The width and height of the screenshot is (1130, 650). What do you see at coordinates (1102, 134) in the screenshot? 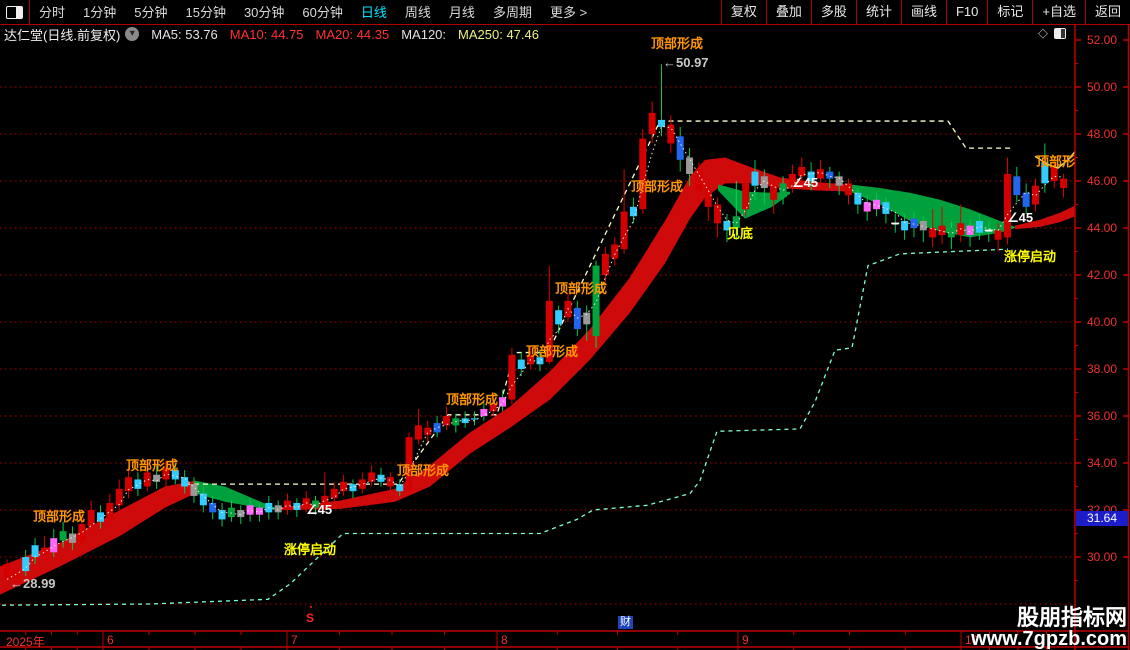
I see `price-axis-label: 48.00` at bounding box center [1102, 134].